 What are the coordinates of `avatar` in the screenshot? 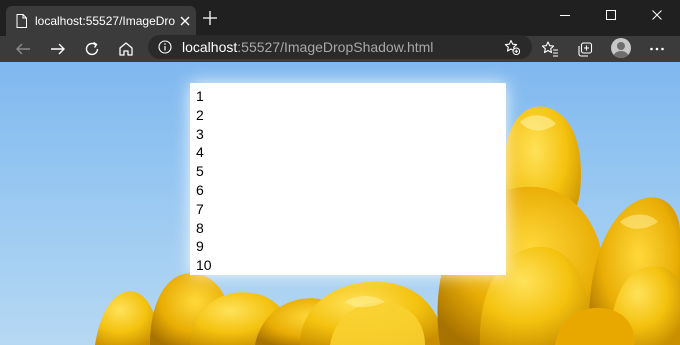 It's located at (621, 48).